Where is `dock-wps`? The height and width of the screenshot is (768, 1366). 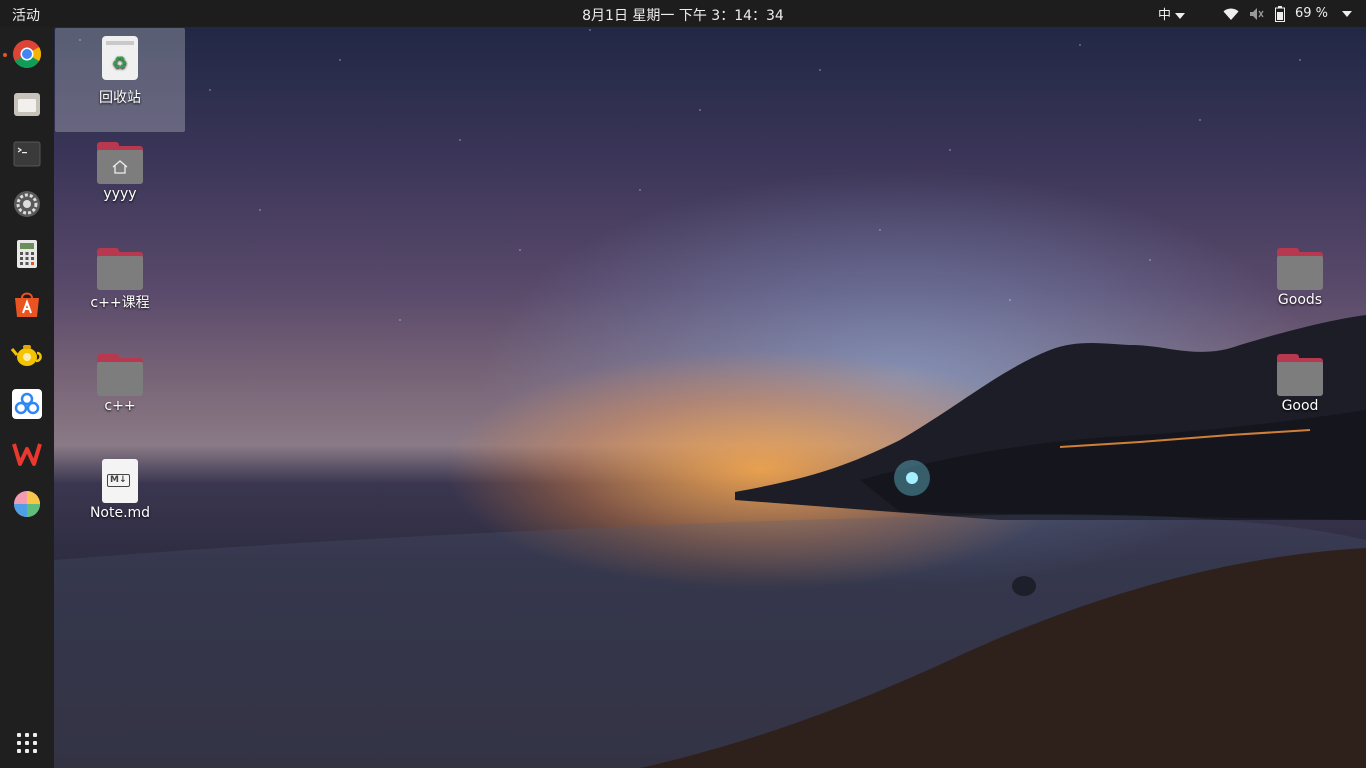
dock-wps is located at coordinates (27, 454).